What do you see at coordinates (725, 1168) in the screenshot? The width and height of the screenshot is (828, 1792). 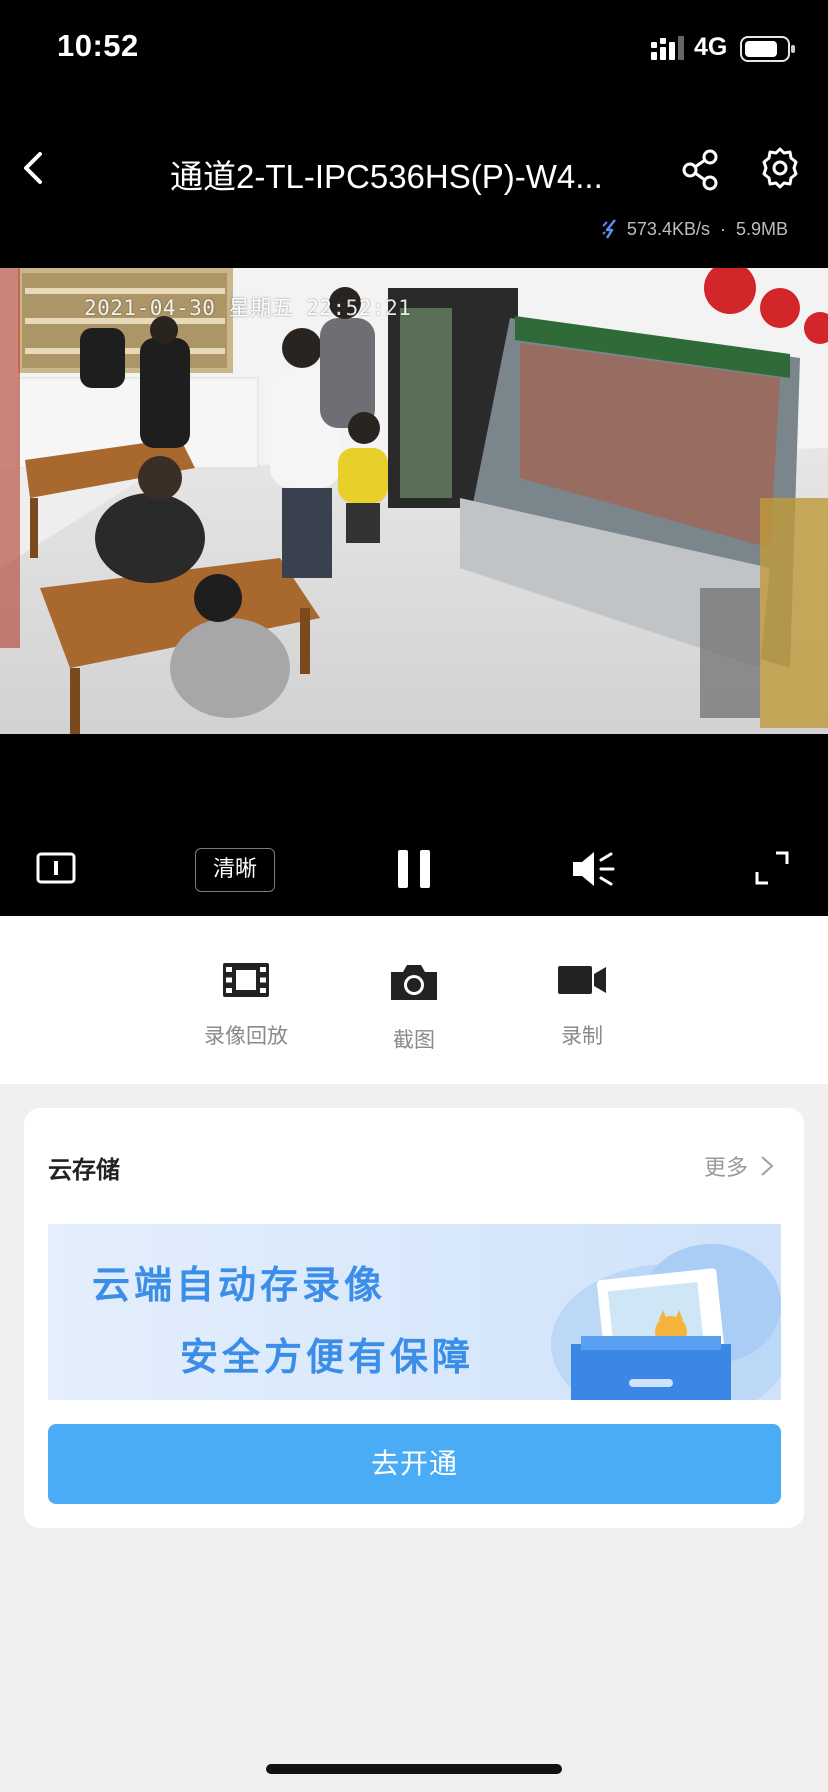 I see `more-label: 更多` at bounding box center [725, 1168].